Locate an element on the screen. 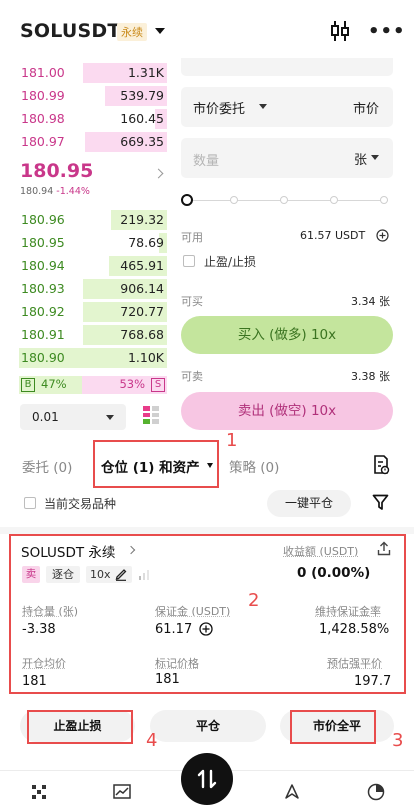 The width and height of the screenshot is (414, 808). tpsl-label: 止盈/止损 is located at coordinates (230, 262).